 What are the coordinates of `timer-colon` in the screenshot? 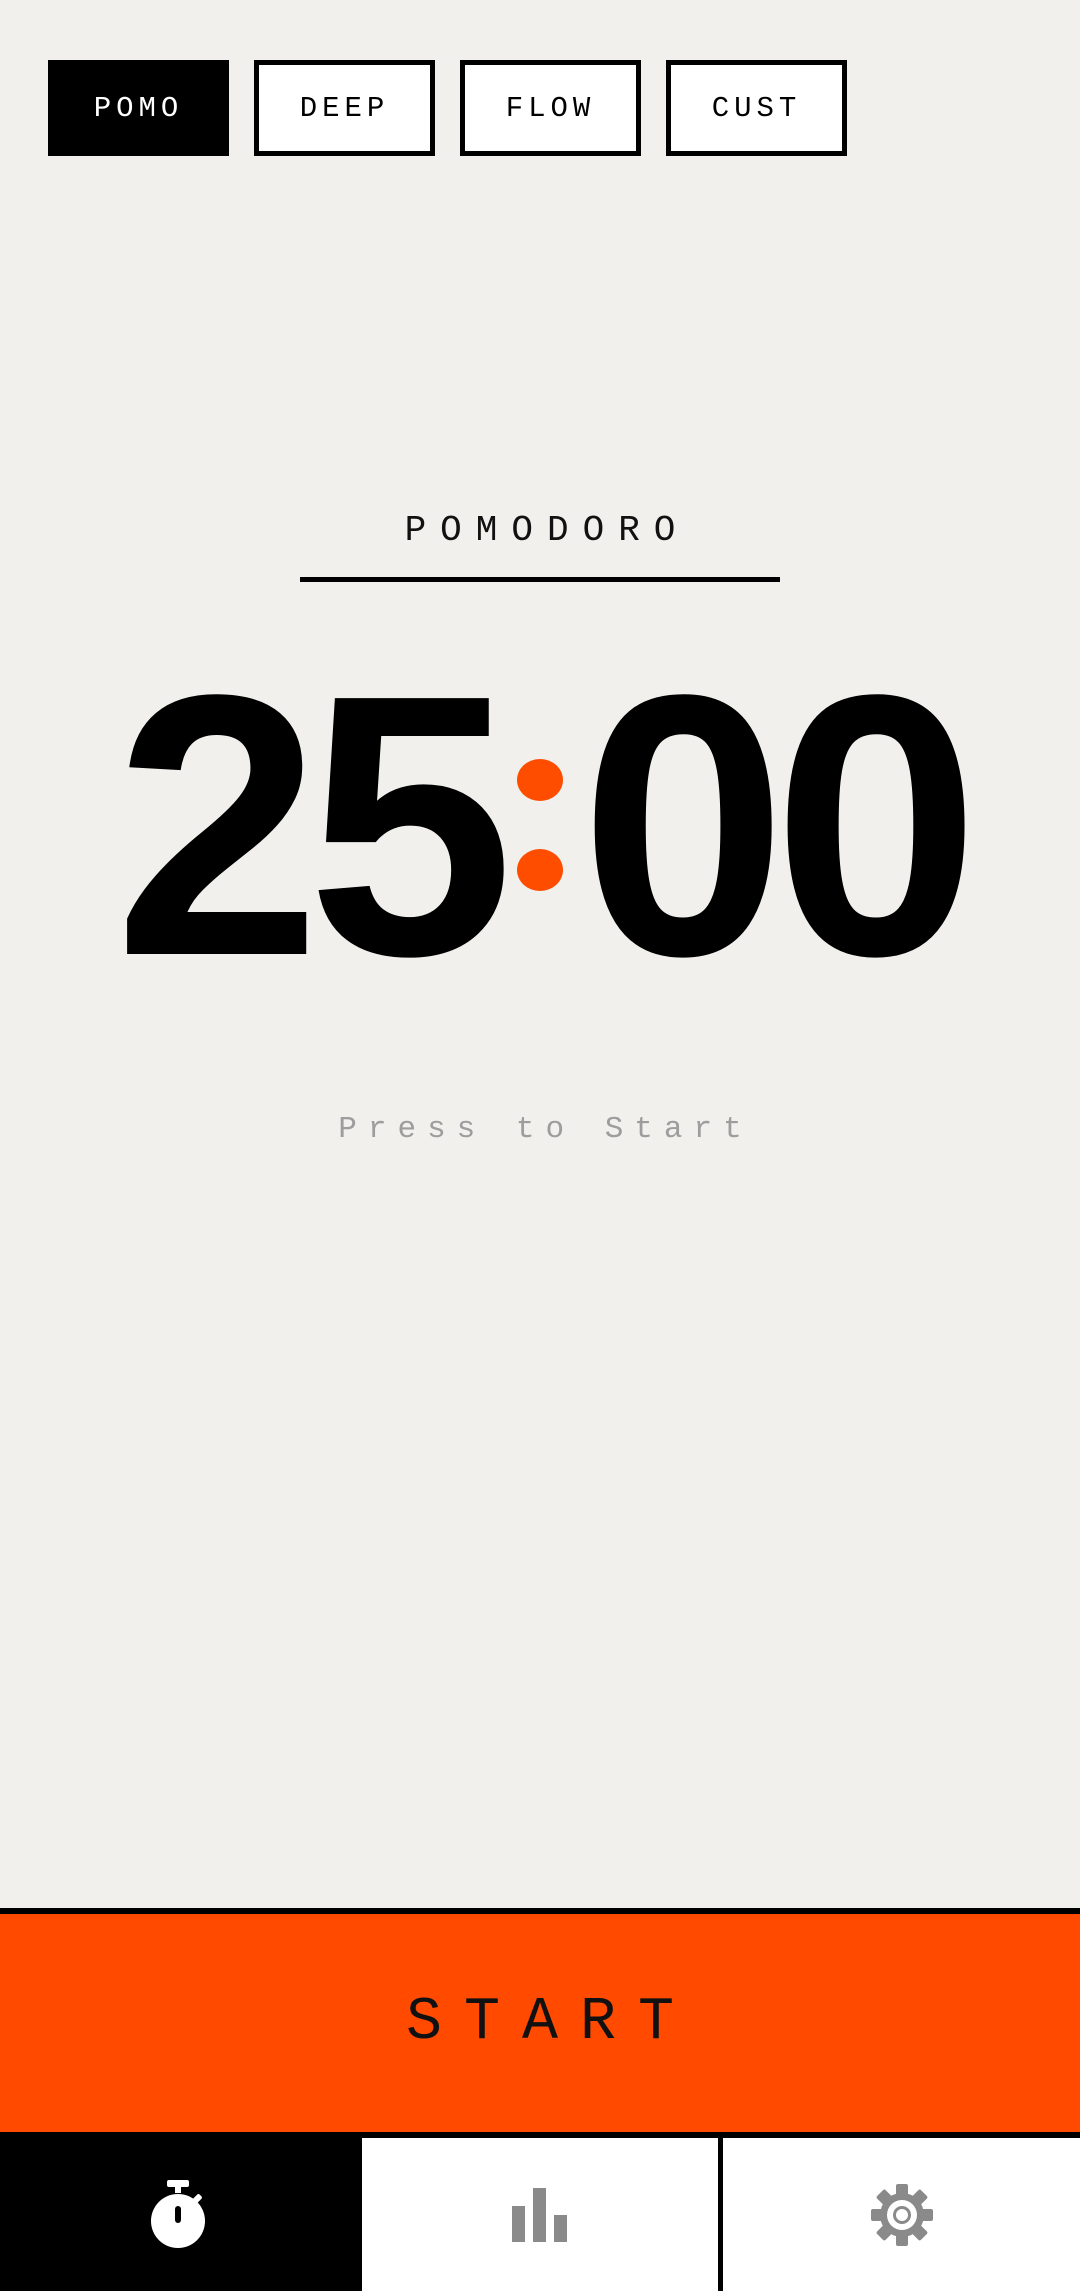 It's located at (540, 825).